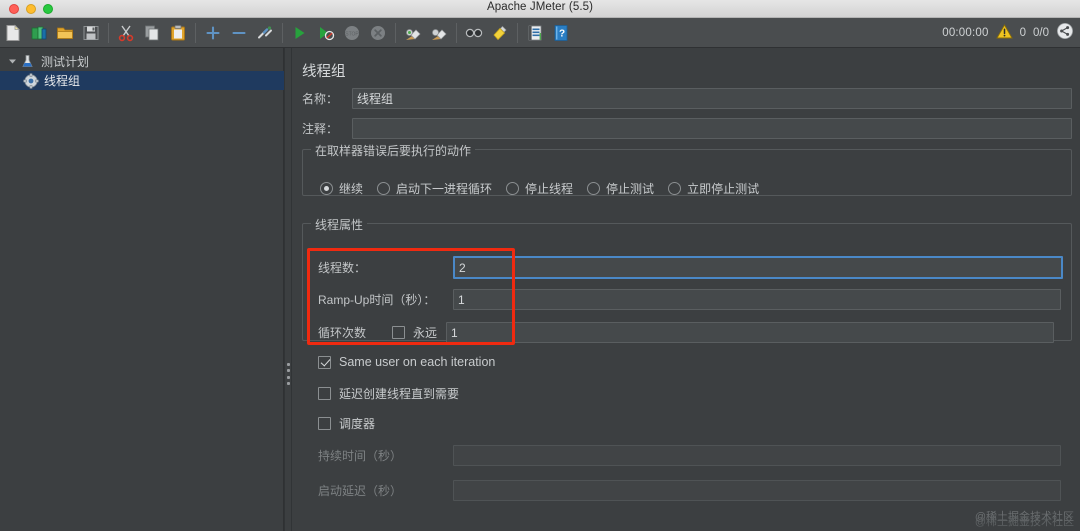  What do you see at coordinates (360, 456) in the screenshot?
I see `duration-label: 持续时间（秒）` at bounding box center [360, 456].